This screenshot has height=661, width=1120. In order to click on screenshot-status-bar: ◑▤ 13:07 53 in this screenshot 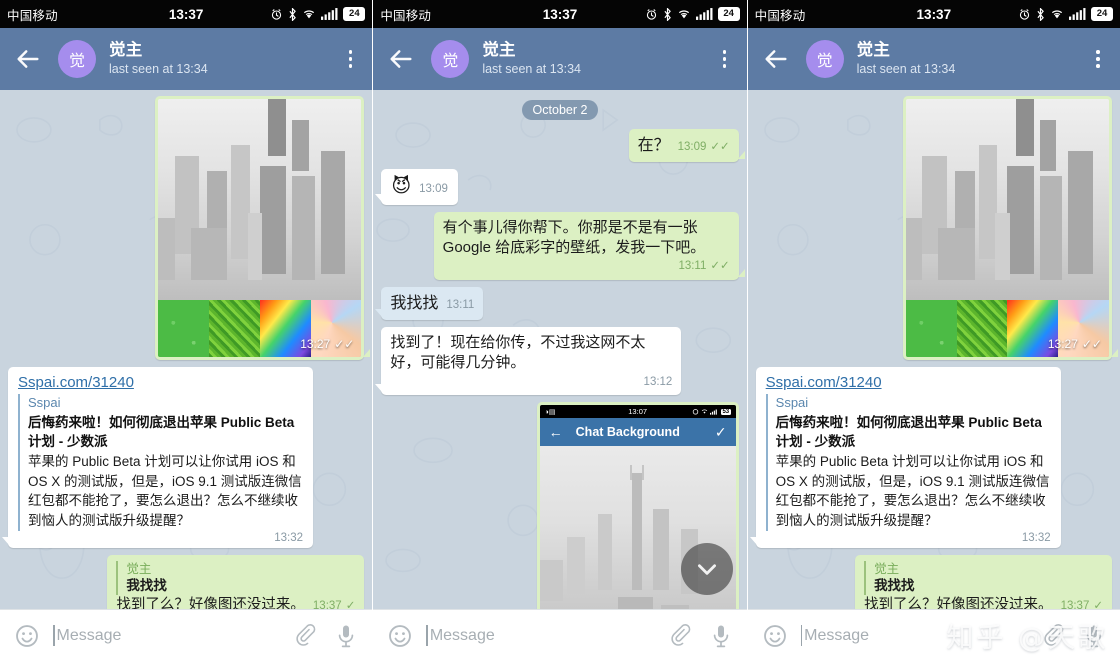, I will do `click(637, 412)`.